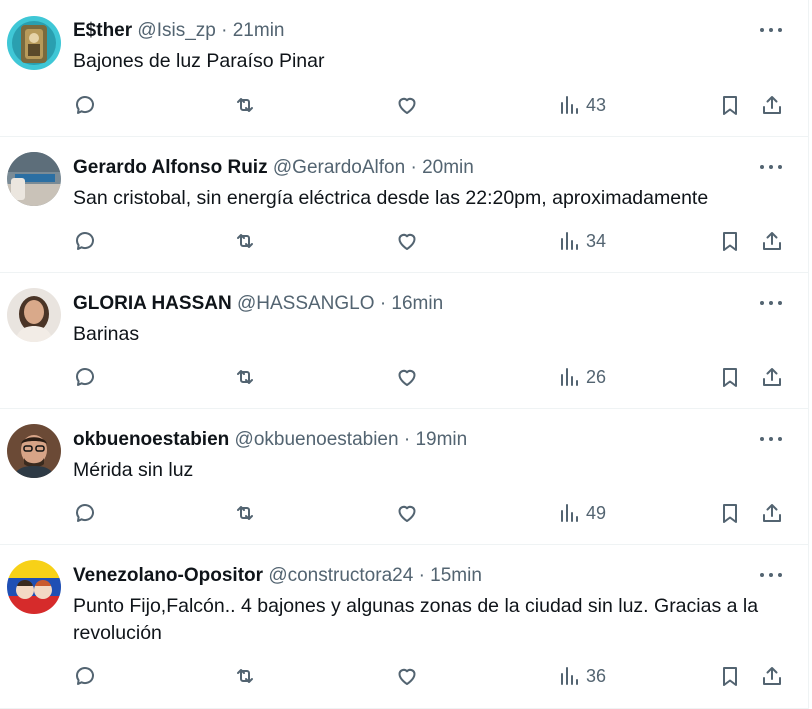 This screenshot has width=812, height=709. What do you see at coordinates (410, 31) in the screenshot?
I see `tweet-header: E$ther @Isis_zp · 21min` at bounding box center [410, 31].